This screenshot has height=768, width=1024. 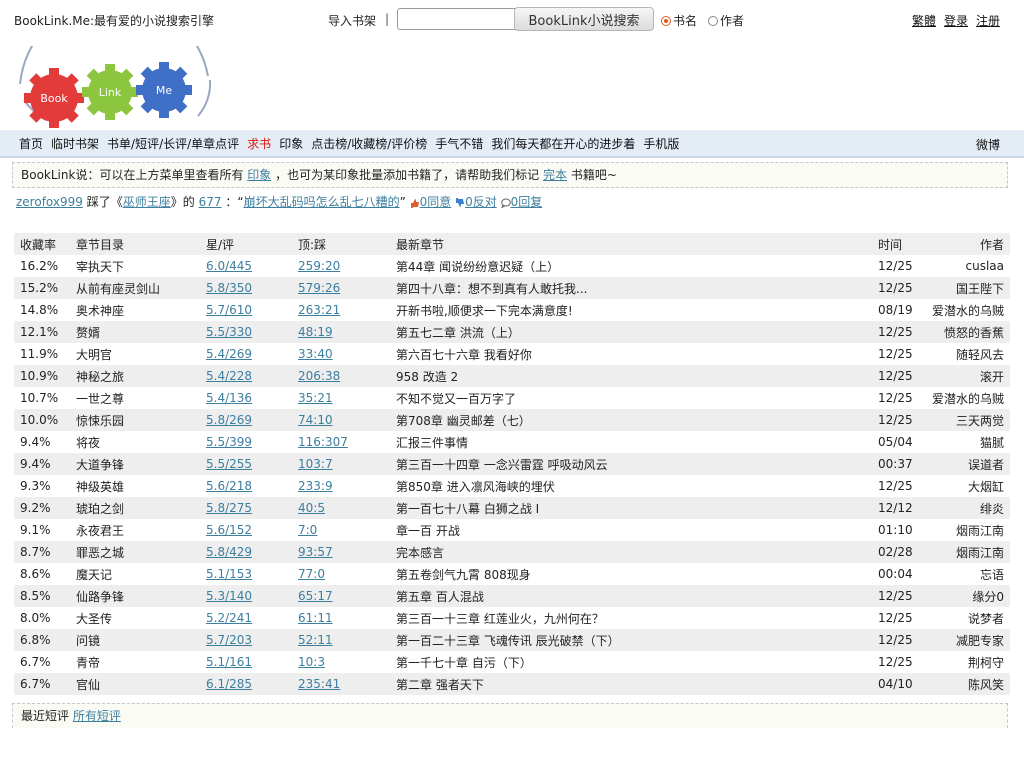 What do you see at coordinates (420, 553) in the screenshot?
I see `cell-latest-chapter: 完本感言` at bounding box center [420, 553].